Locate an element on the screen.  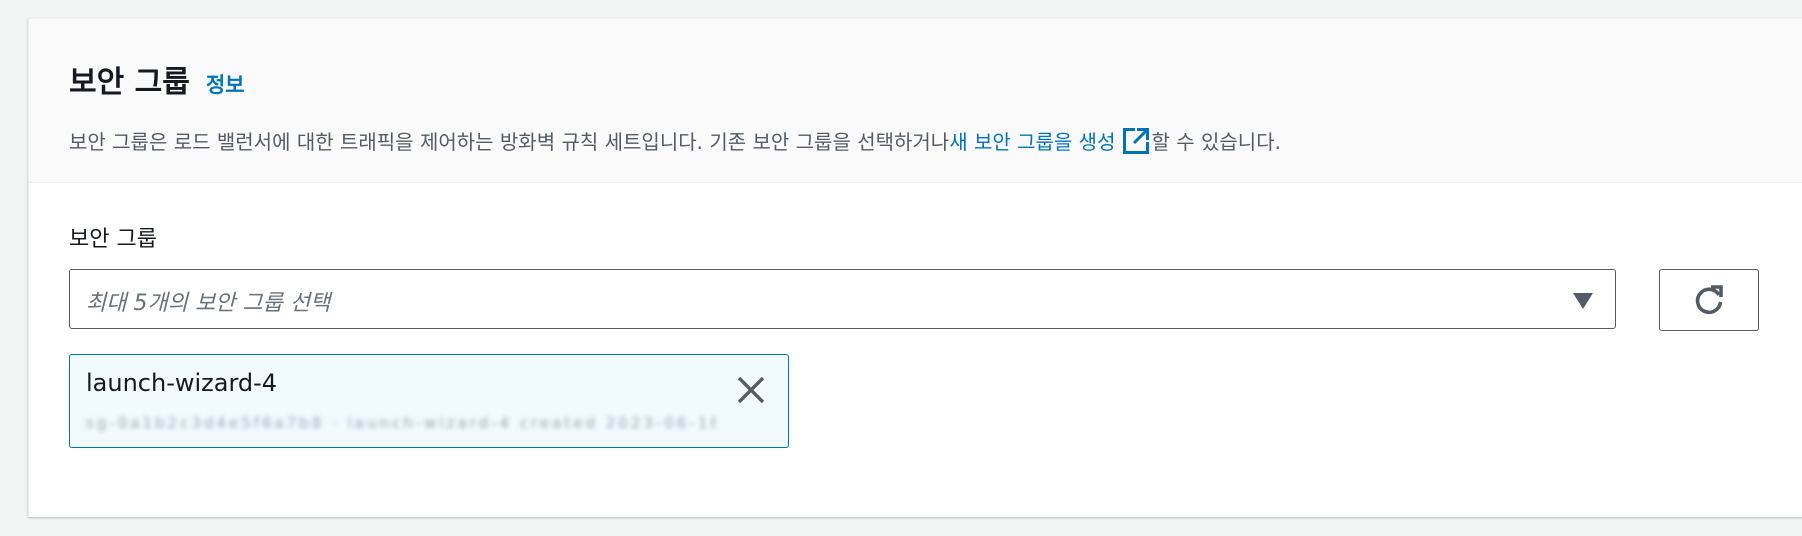
security-group-field-label: 보안 그룹 is located at coordinates (113, 239).